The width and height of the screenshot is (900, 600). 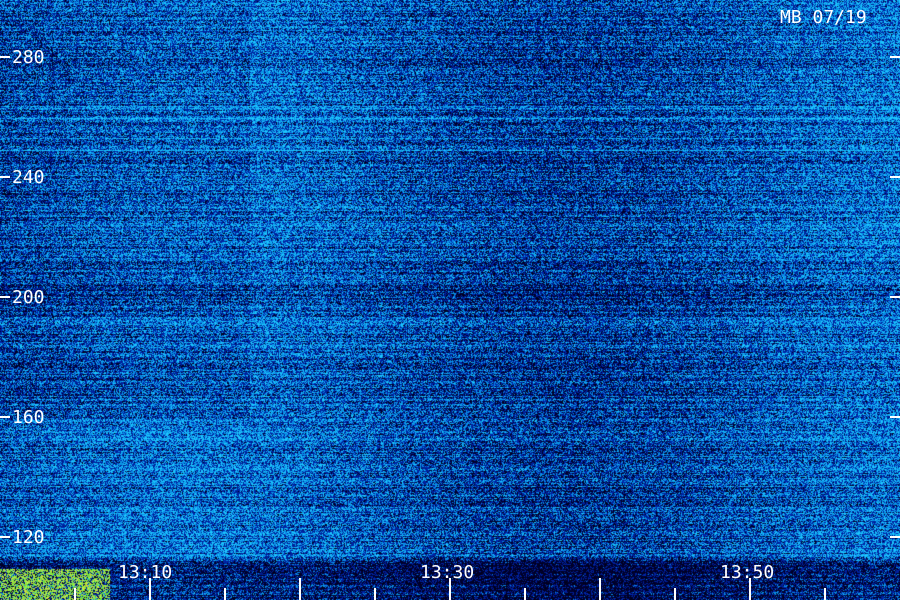 I want to click on y-tick-label: 200, so click(x=28, y=297).